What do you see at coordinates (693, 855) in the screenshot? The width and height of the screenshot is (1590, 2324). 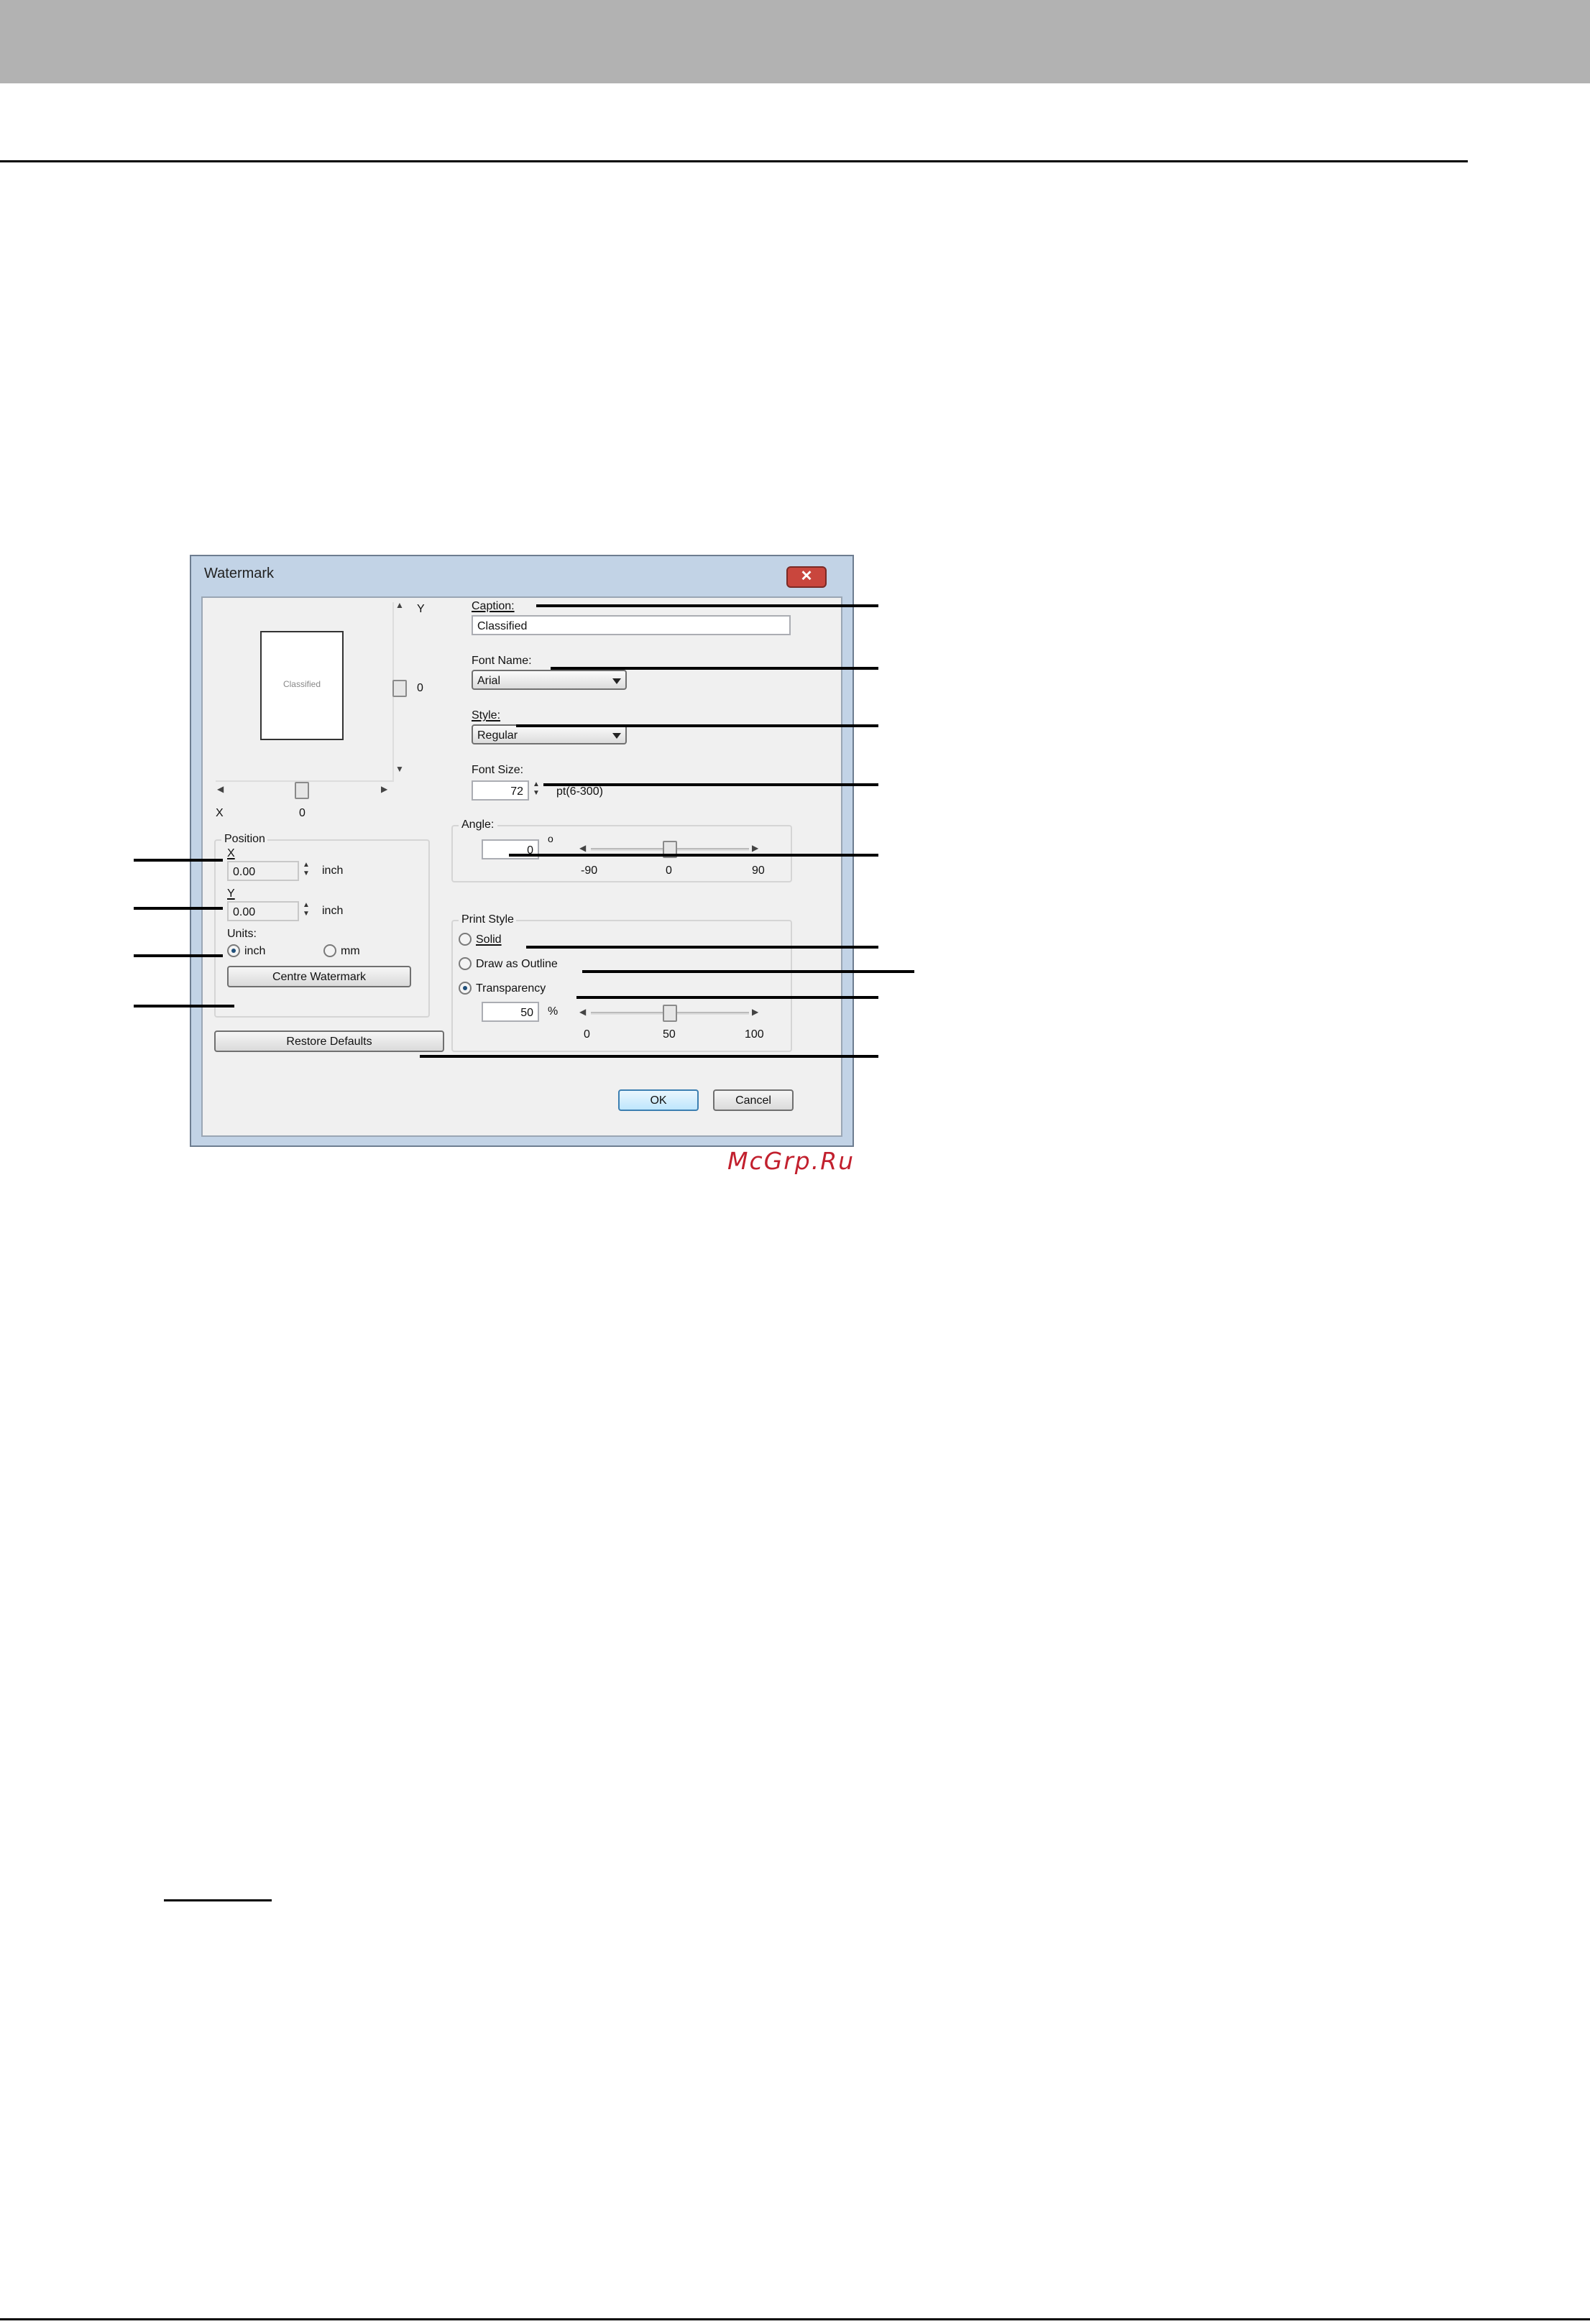 I see `callout-line-angle` at bounding box center [693, 855].